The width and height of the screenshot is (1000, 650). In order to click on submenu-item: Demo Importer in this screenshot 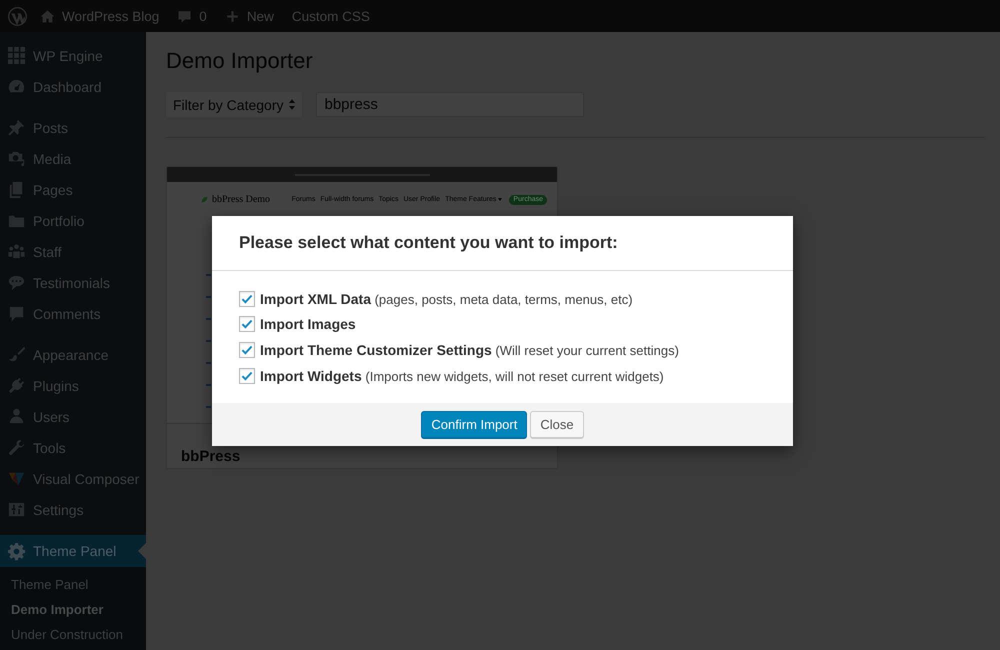, I will do `click(73, 609)`.